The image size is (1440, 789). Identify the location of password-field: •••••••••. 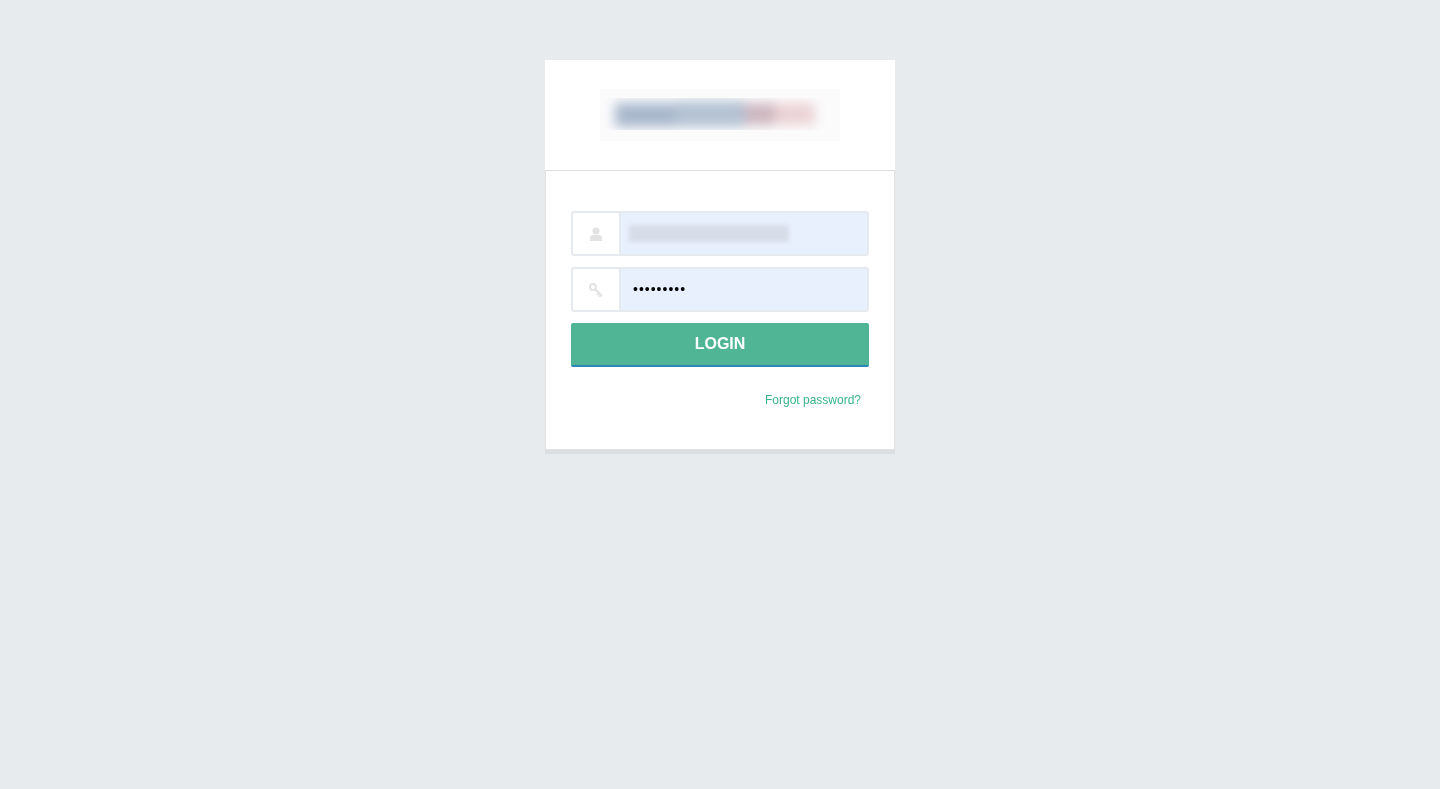
(720, 289).